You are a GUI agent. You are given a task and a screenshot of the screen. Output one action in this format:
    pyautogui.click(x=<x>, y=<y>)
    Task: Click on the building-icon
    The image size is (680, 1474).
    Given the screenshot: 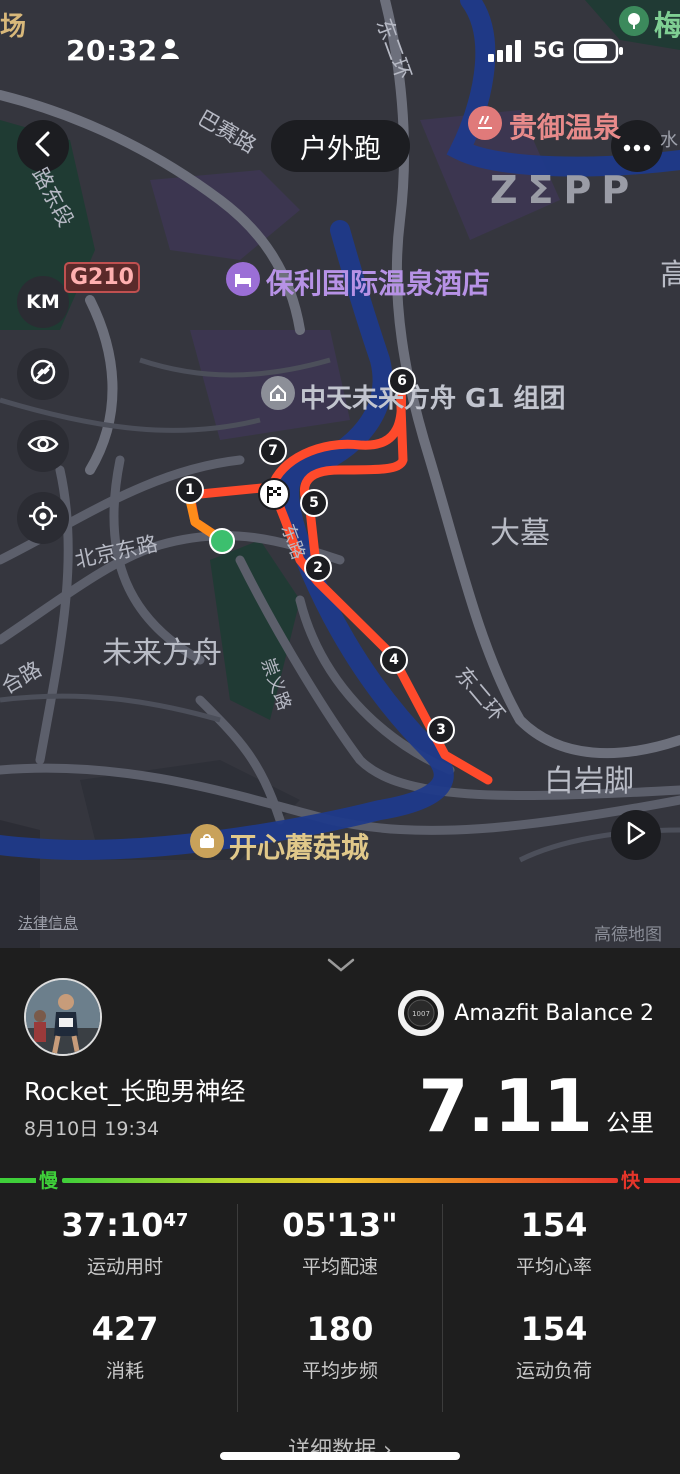 What is the action you would take?
    pyautogui.click(x=278, y=393)
    